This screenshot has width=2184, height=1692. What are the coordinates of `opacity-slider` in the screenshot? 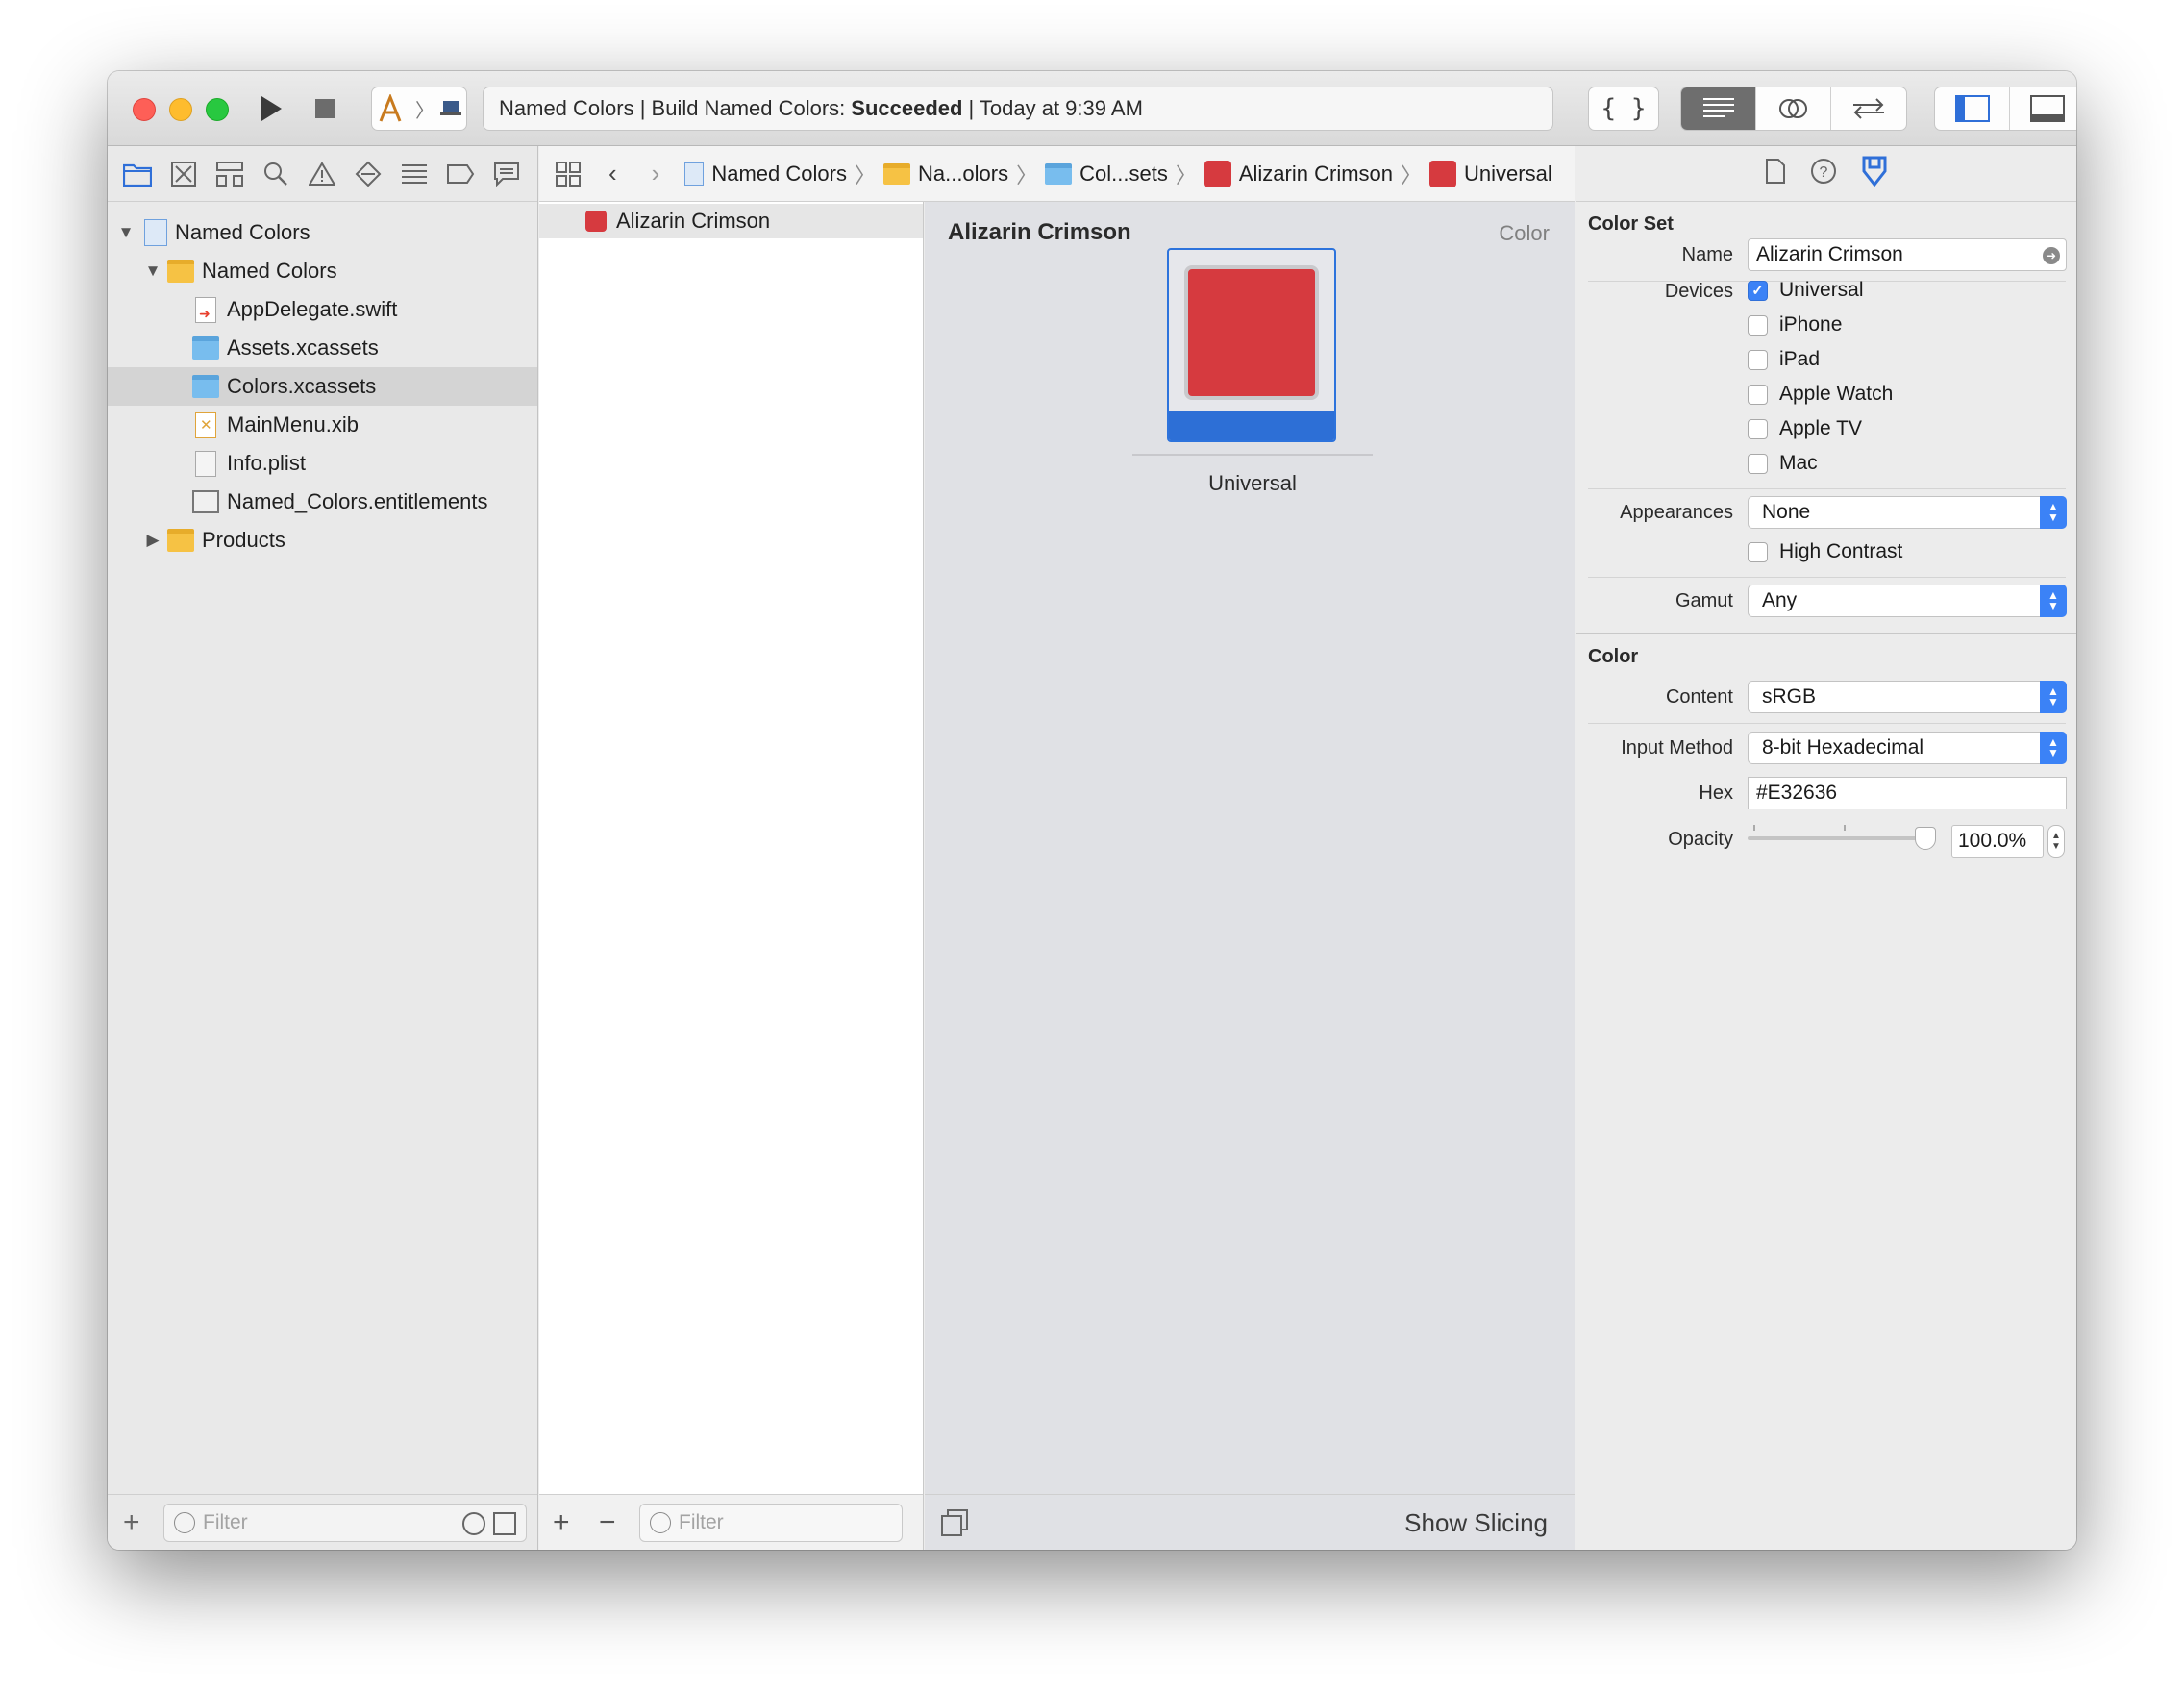 It's located at (1842, 837).